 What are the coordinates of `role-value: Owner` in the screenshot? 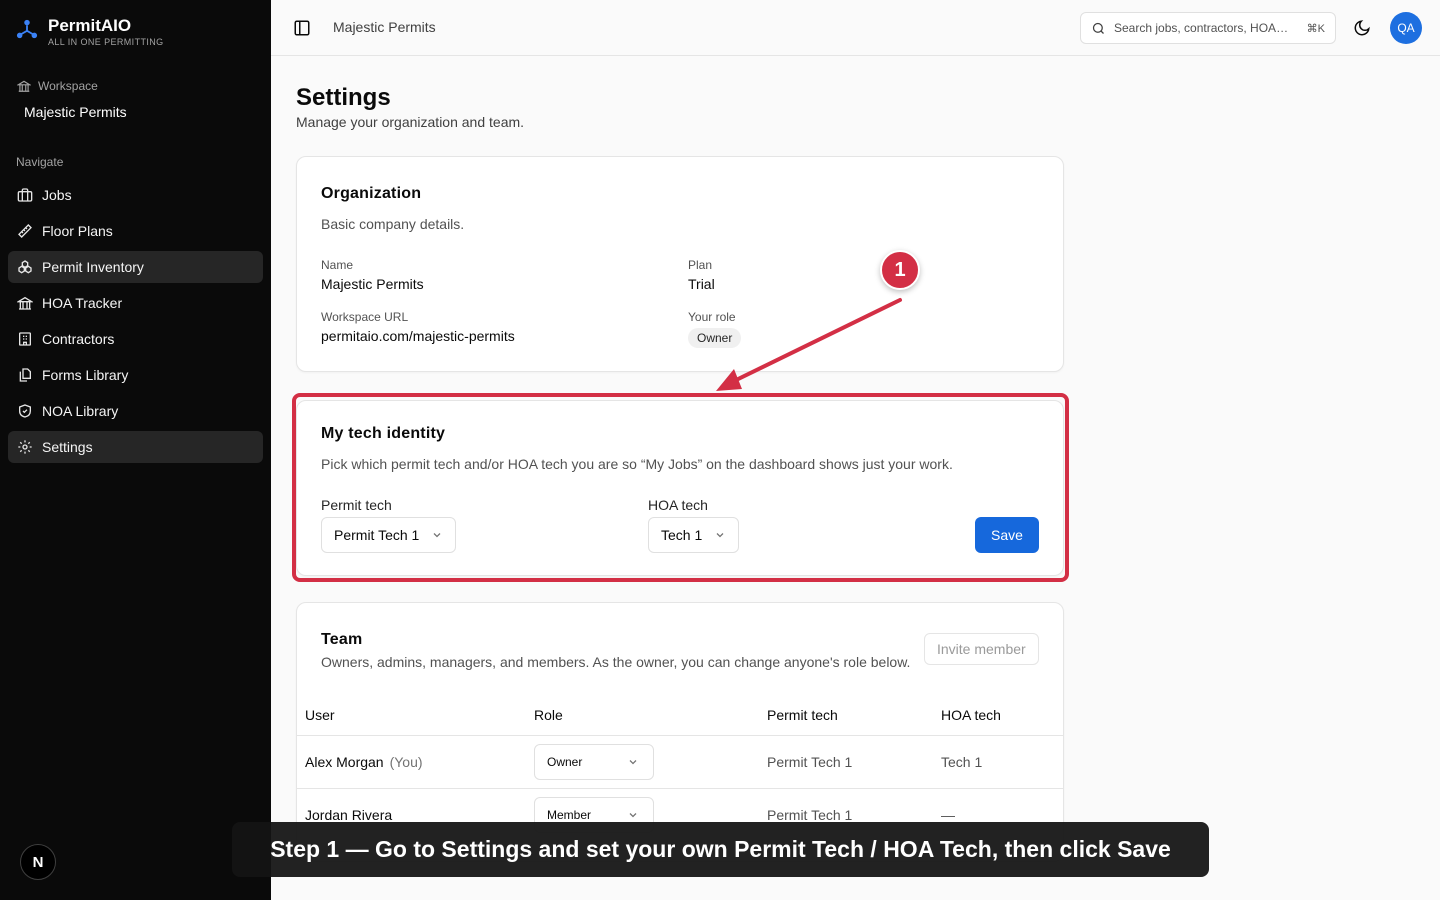 It's located at (565, 762).